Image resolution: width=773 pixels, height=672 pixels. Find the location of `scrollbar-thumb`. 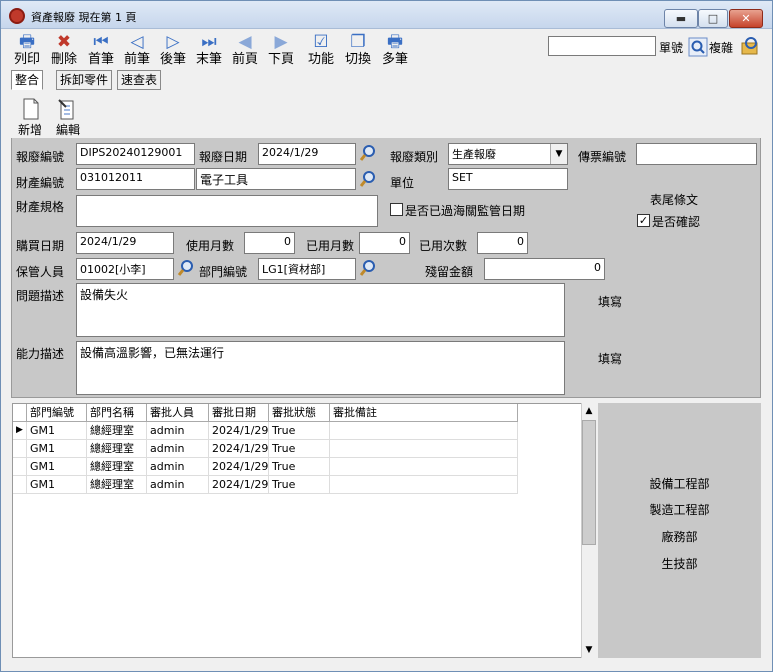

scrollbar-thumb is located at coordinates (589, 482).